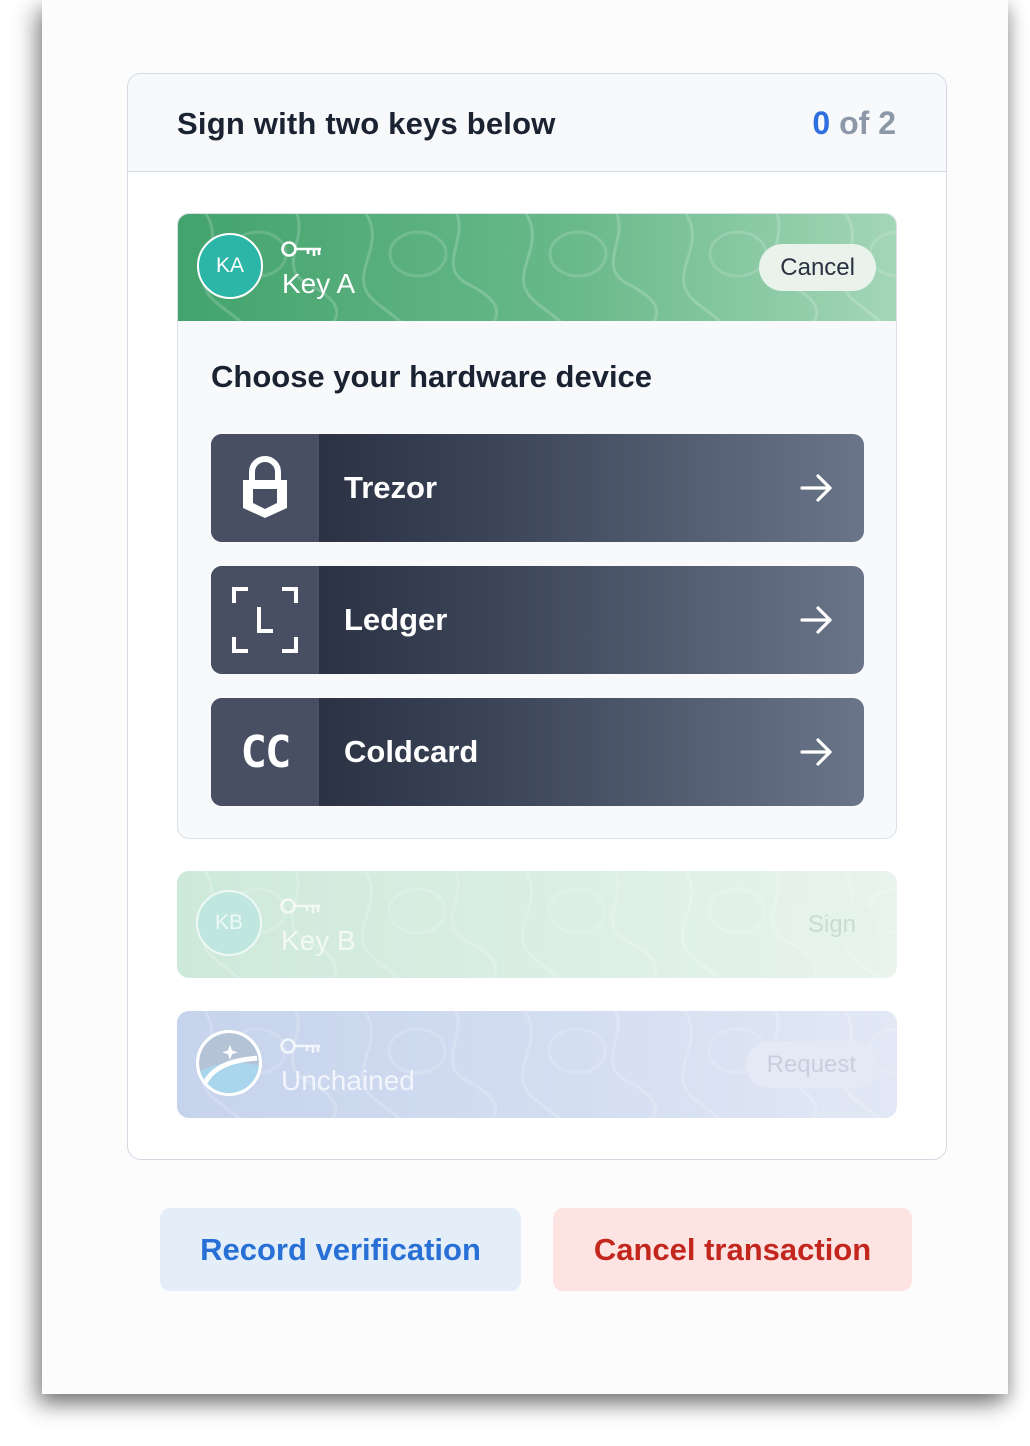 The image size is (1030, 1446). Describe the element at coordinates (265, 488) in the screenshot. I see `trezor-icon` at that location.